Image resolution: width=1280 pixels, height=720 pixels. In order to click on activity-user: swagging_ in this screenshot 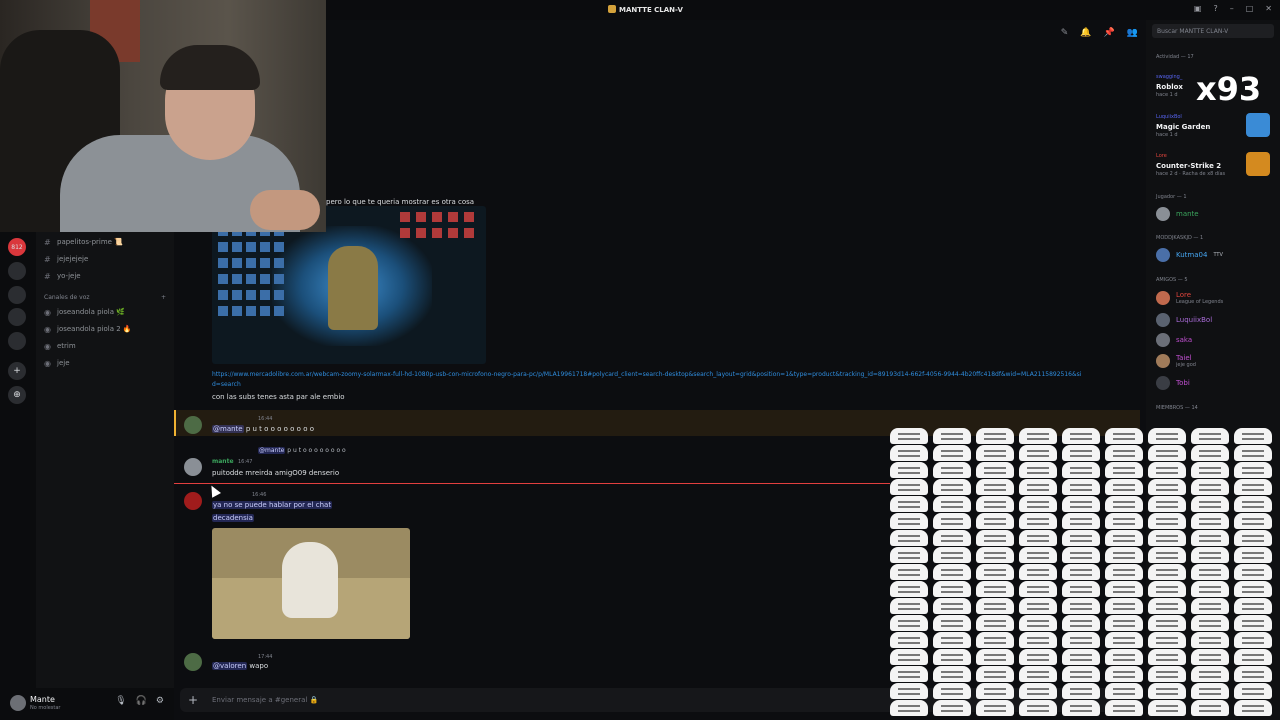, I will do `click(1169, 77)`.